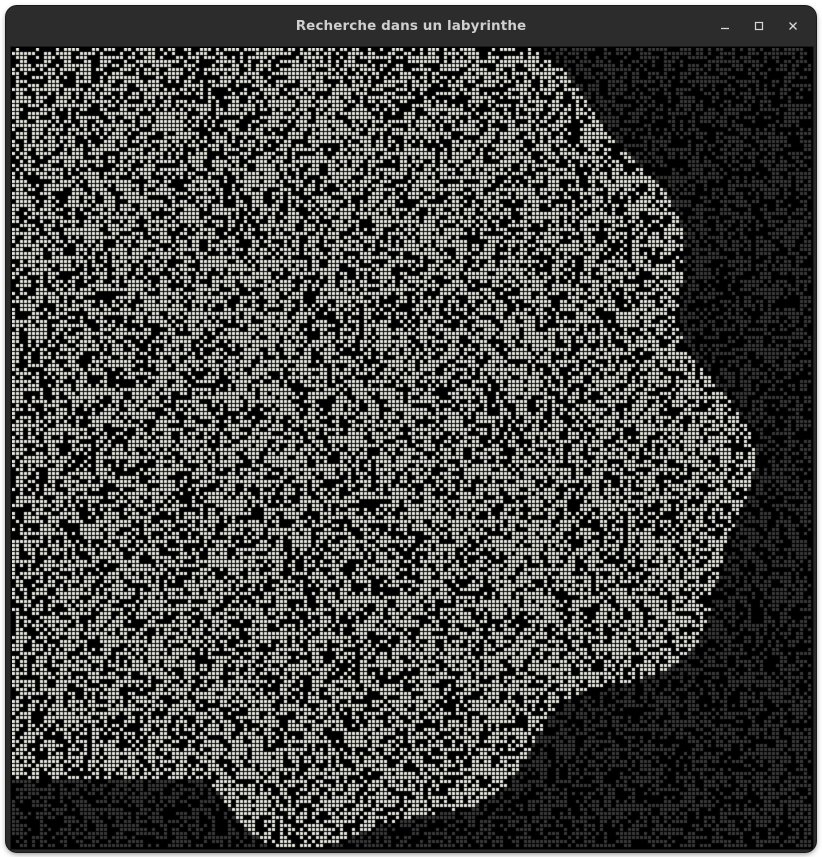  I want to click on window-title: Recherche dans un labyrinthe, so click(411, 26).